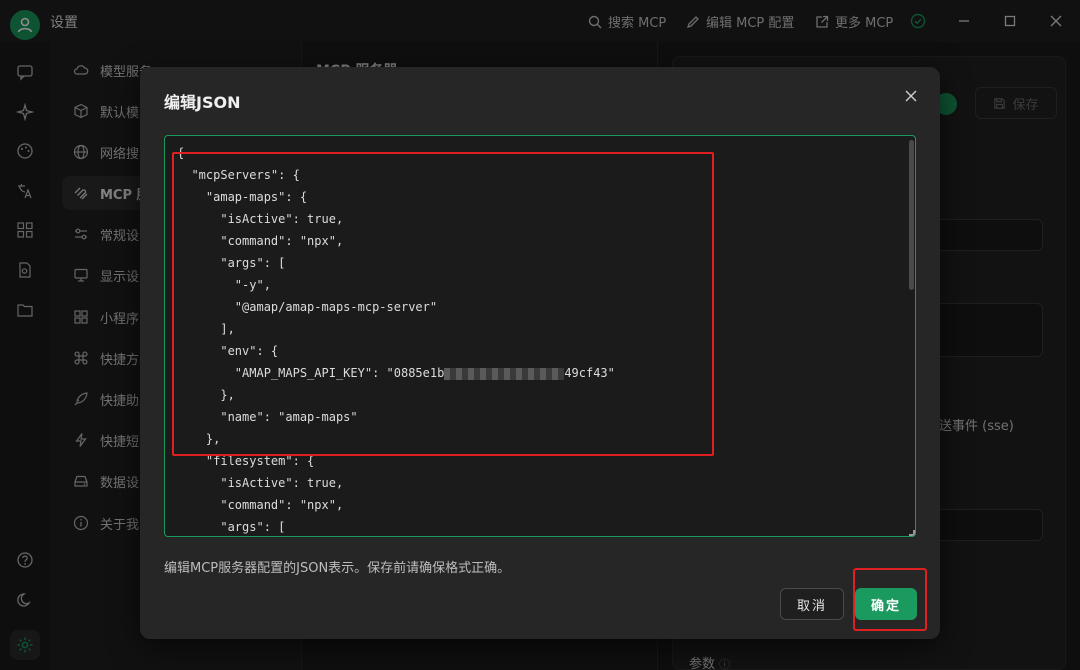 The image size is (1080, 670). What do you see at coordinates (890, 599) in the screenshot?
I see `annotation-box-confirm` at bounding box center [890, 599].